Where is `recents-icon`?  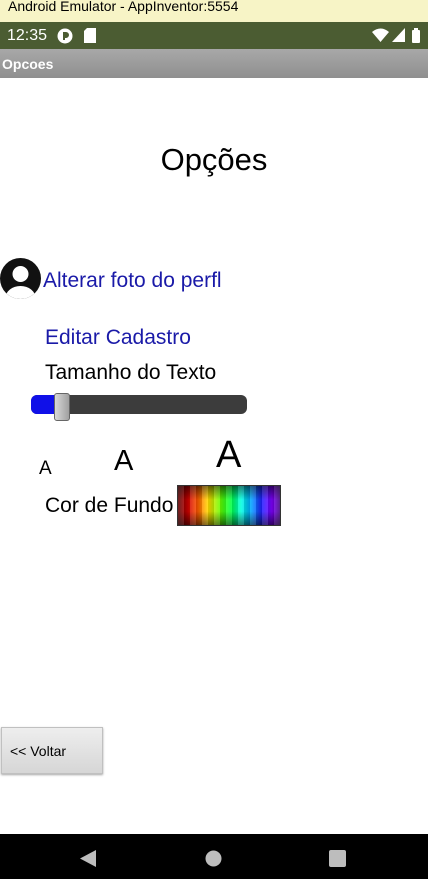
recents-icon is located at coordinates (337, 861).